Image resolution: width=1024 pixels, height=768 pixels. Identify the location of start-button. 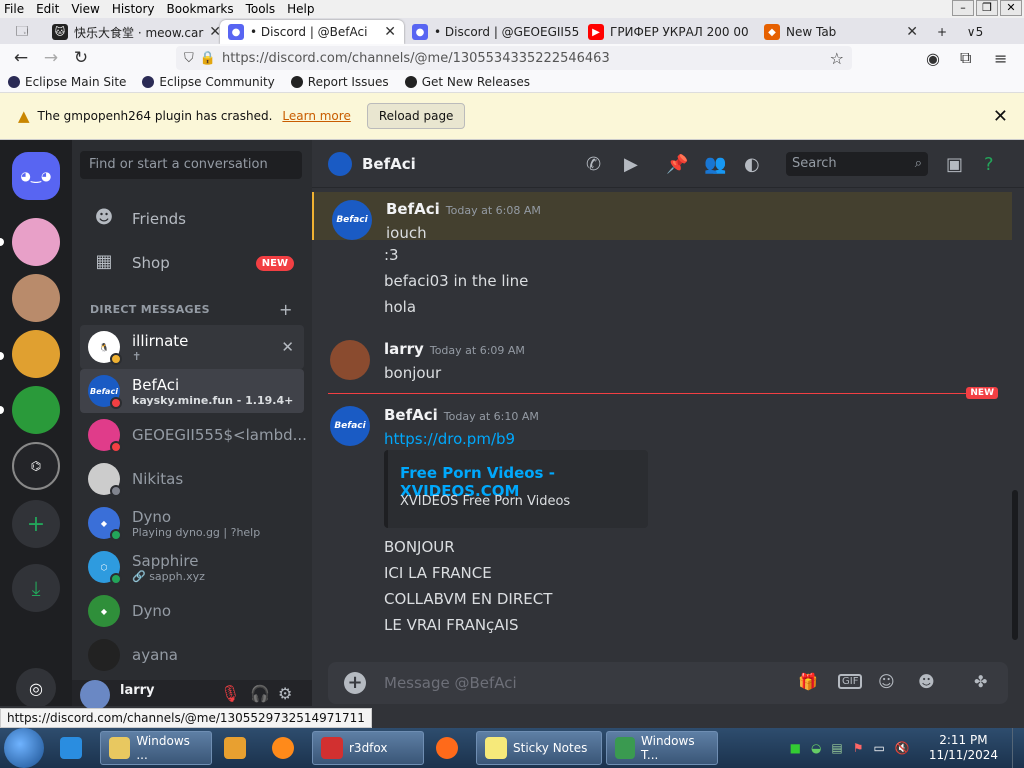
(24, 748).